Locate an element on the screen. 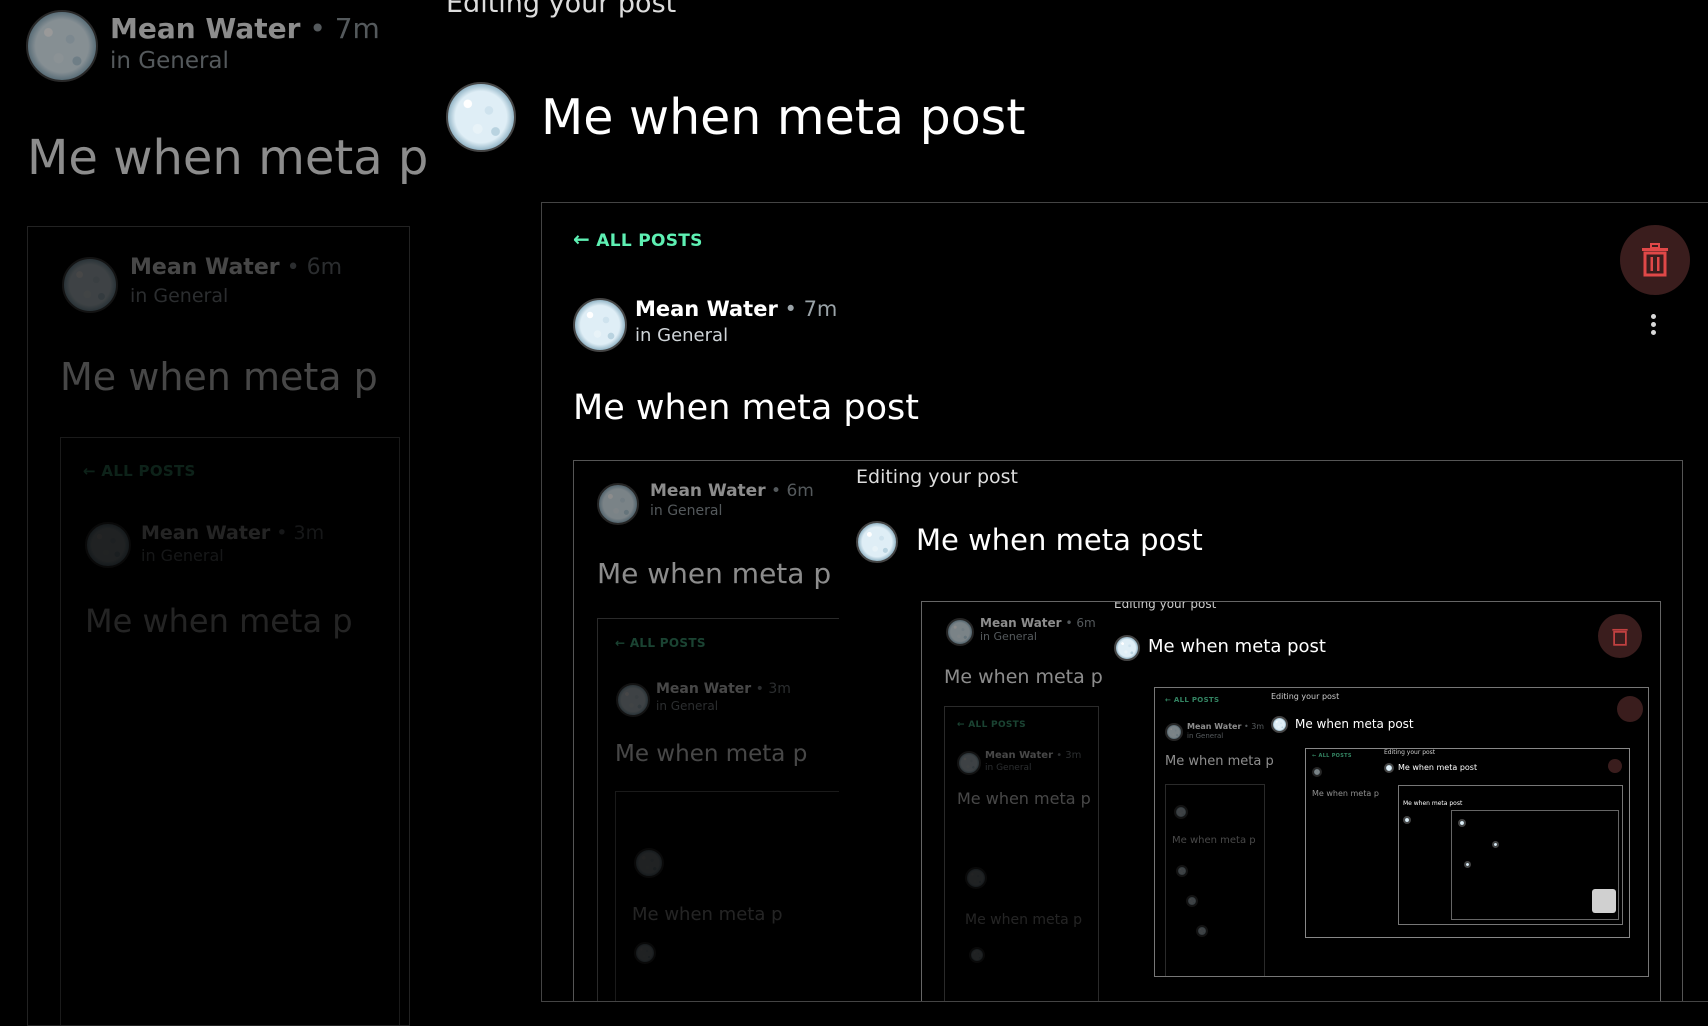 This screenshot has width=1708, height=1026. thumbnail-image is located at coordinates (1604, 901).